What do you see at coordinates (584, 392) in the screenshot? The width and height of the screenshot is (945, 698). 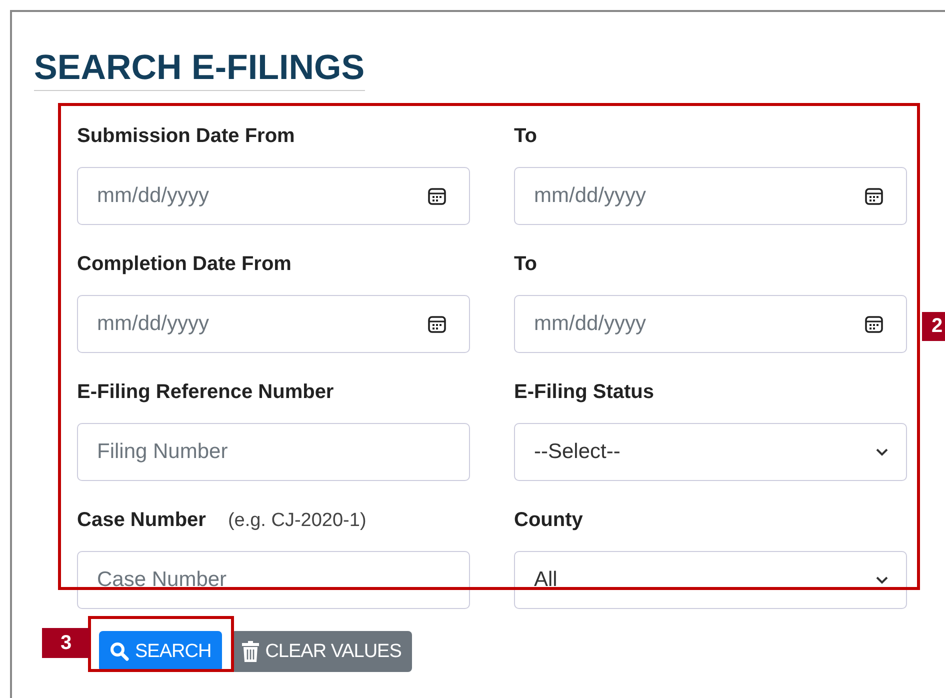 I see `field-label: E-Filing Status` at bounding box center [584, 392].